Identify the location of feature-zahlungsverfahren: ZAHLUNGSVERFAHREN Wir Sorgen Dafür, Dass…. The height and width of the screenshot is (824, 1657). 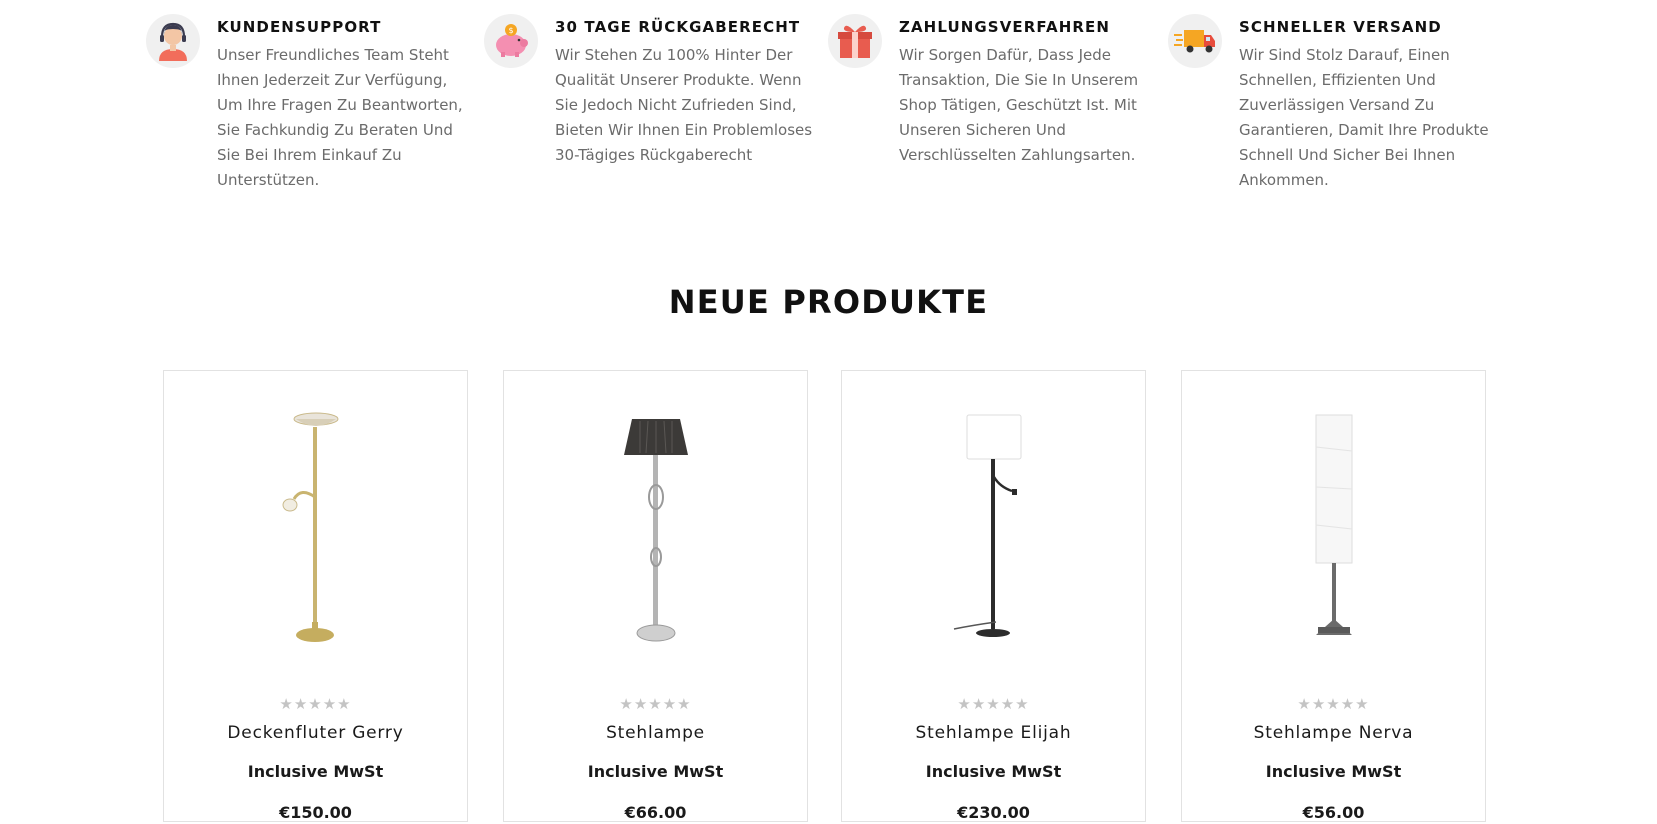
(993, 91).